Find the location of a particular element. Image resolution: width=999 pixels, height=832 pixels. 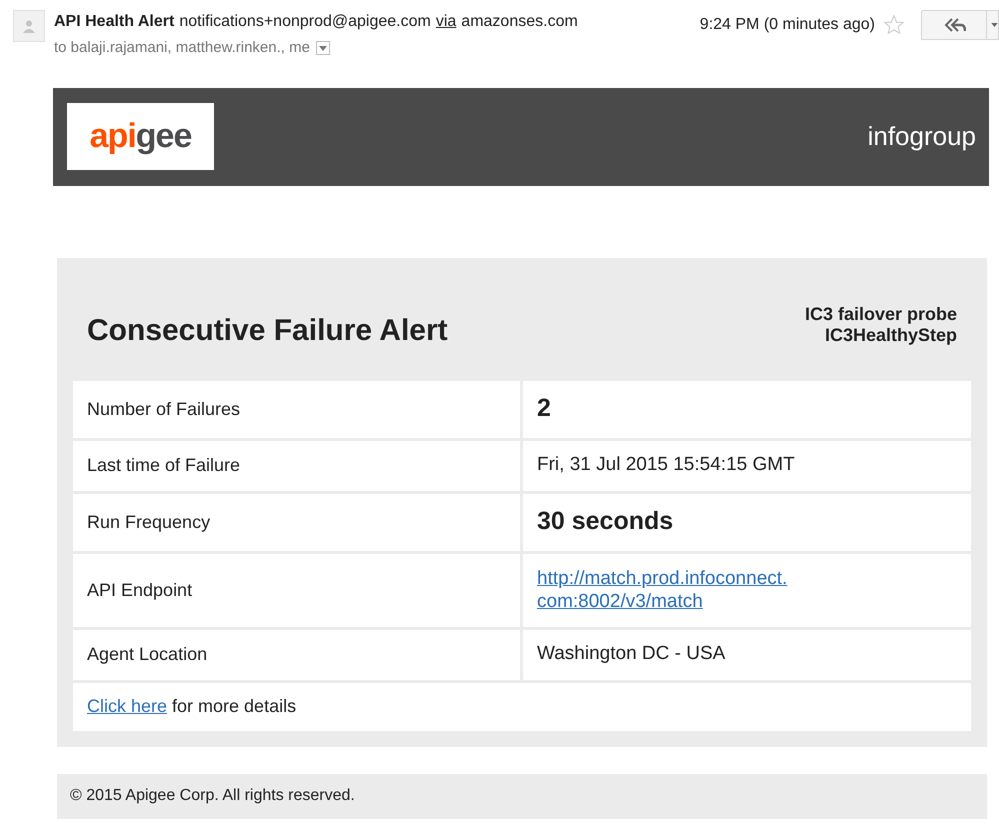

alert-title: Consecutive Failure Alert is located at coordinates (267, 330).